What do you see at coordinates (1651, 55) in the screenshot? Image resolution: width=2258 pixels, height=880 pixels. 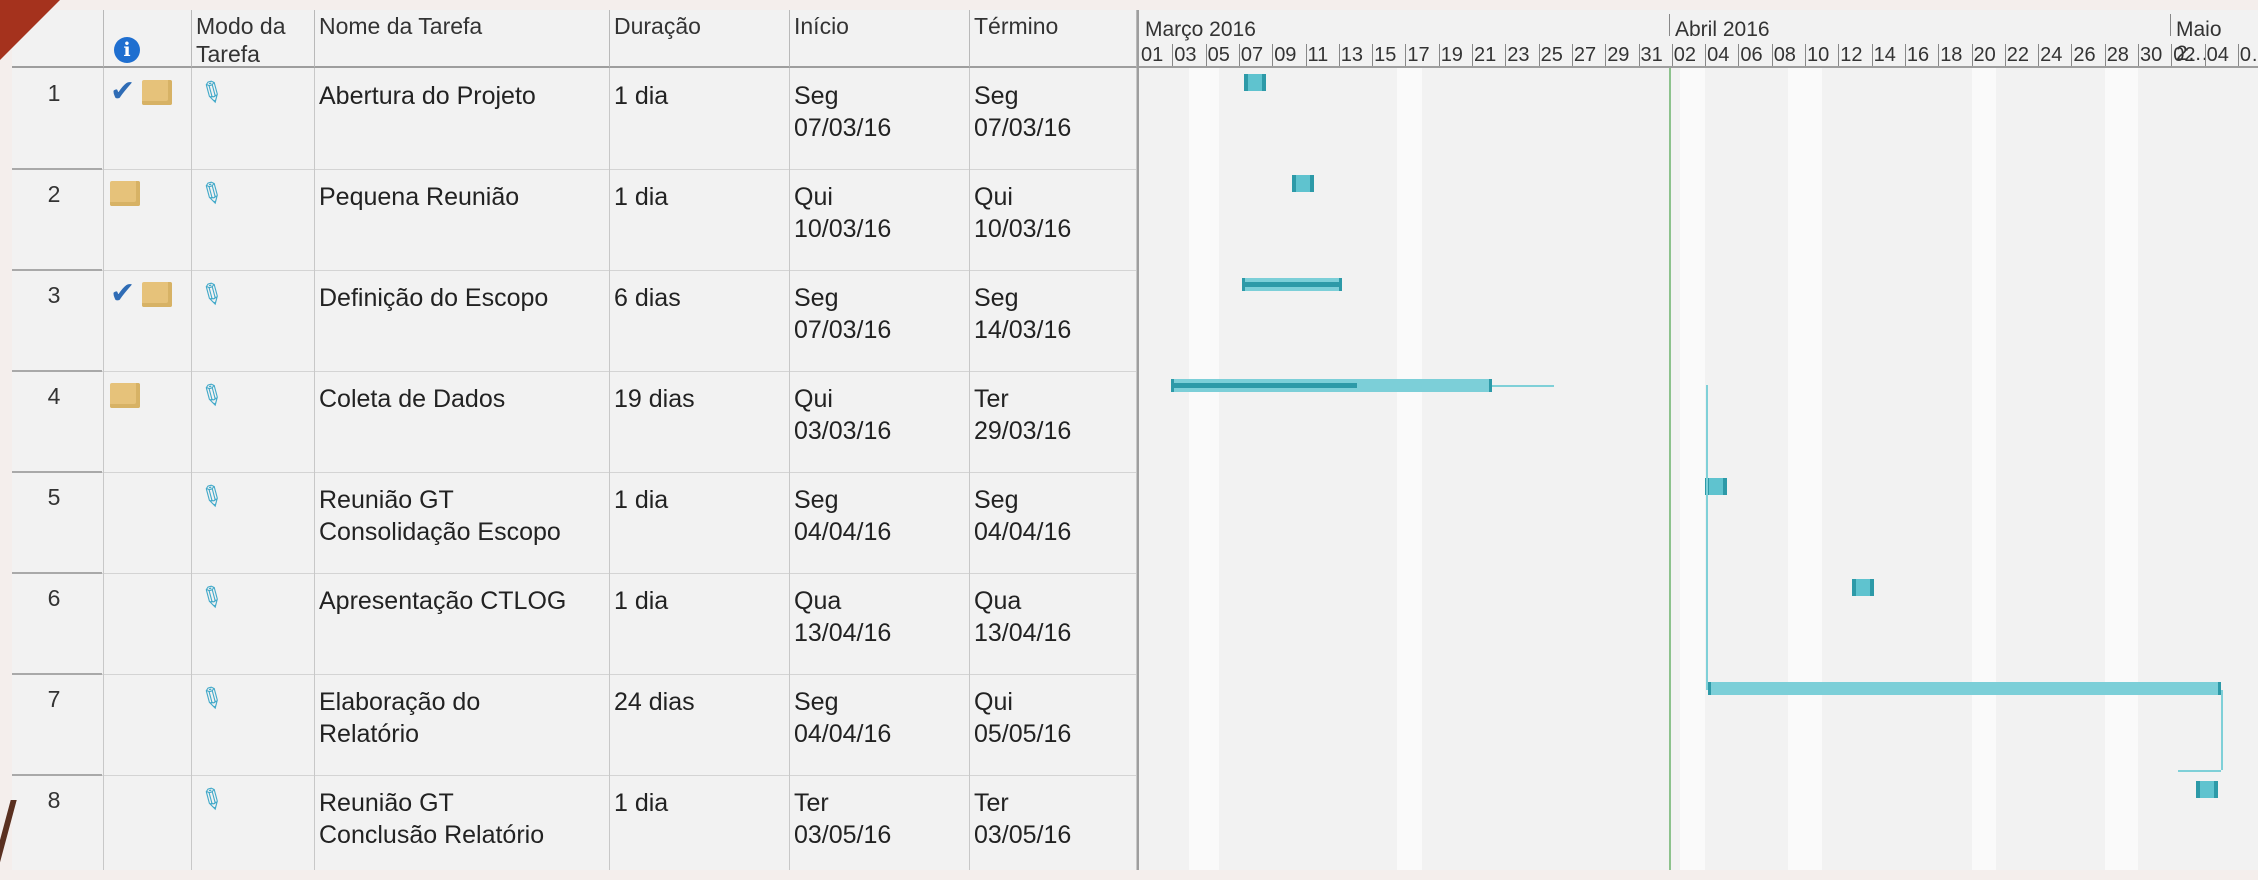 I see `timescale-day-label: 31` at bounding box center [1651, 55].